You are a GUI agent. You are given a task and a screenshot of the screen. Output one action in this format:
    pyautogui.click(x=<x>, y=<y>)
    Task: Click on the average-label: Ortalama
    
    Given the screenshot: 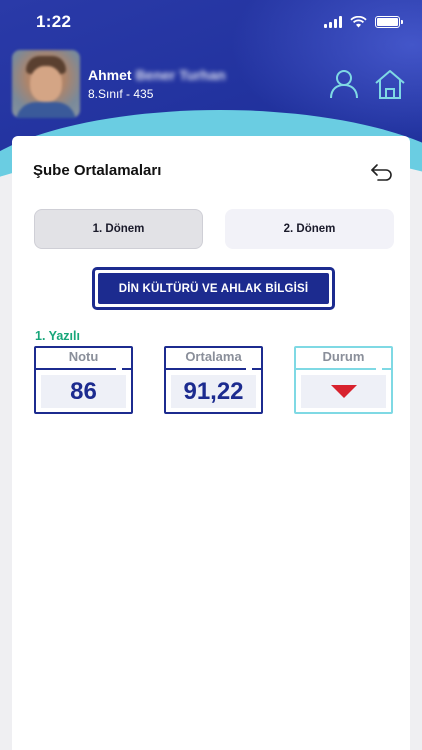 What is the action you would take?
    pyautogui.click(x=213, y=356)
    